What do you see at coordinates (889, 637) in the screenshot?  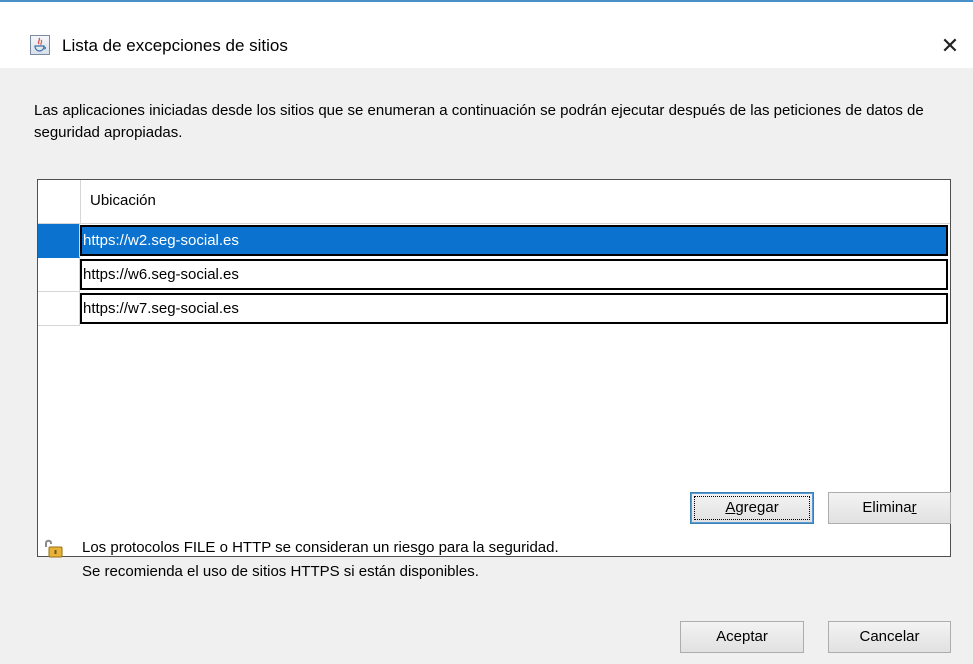 I see `cancel-button: Cancelar` at bounding box center [889, 637].